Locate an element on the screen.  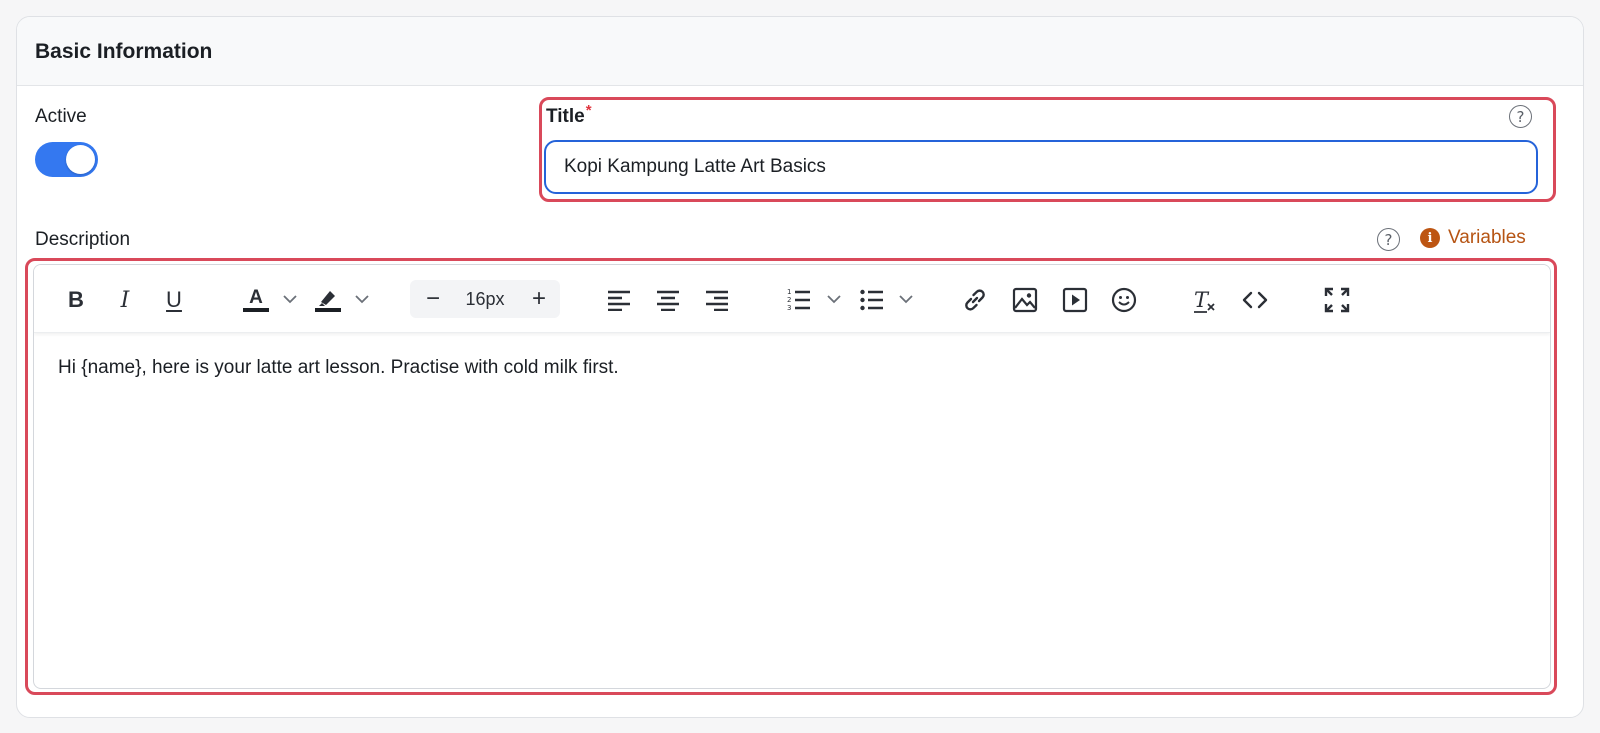
font-size-value: 16px is located at coordinates (485, 299).